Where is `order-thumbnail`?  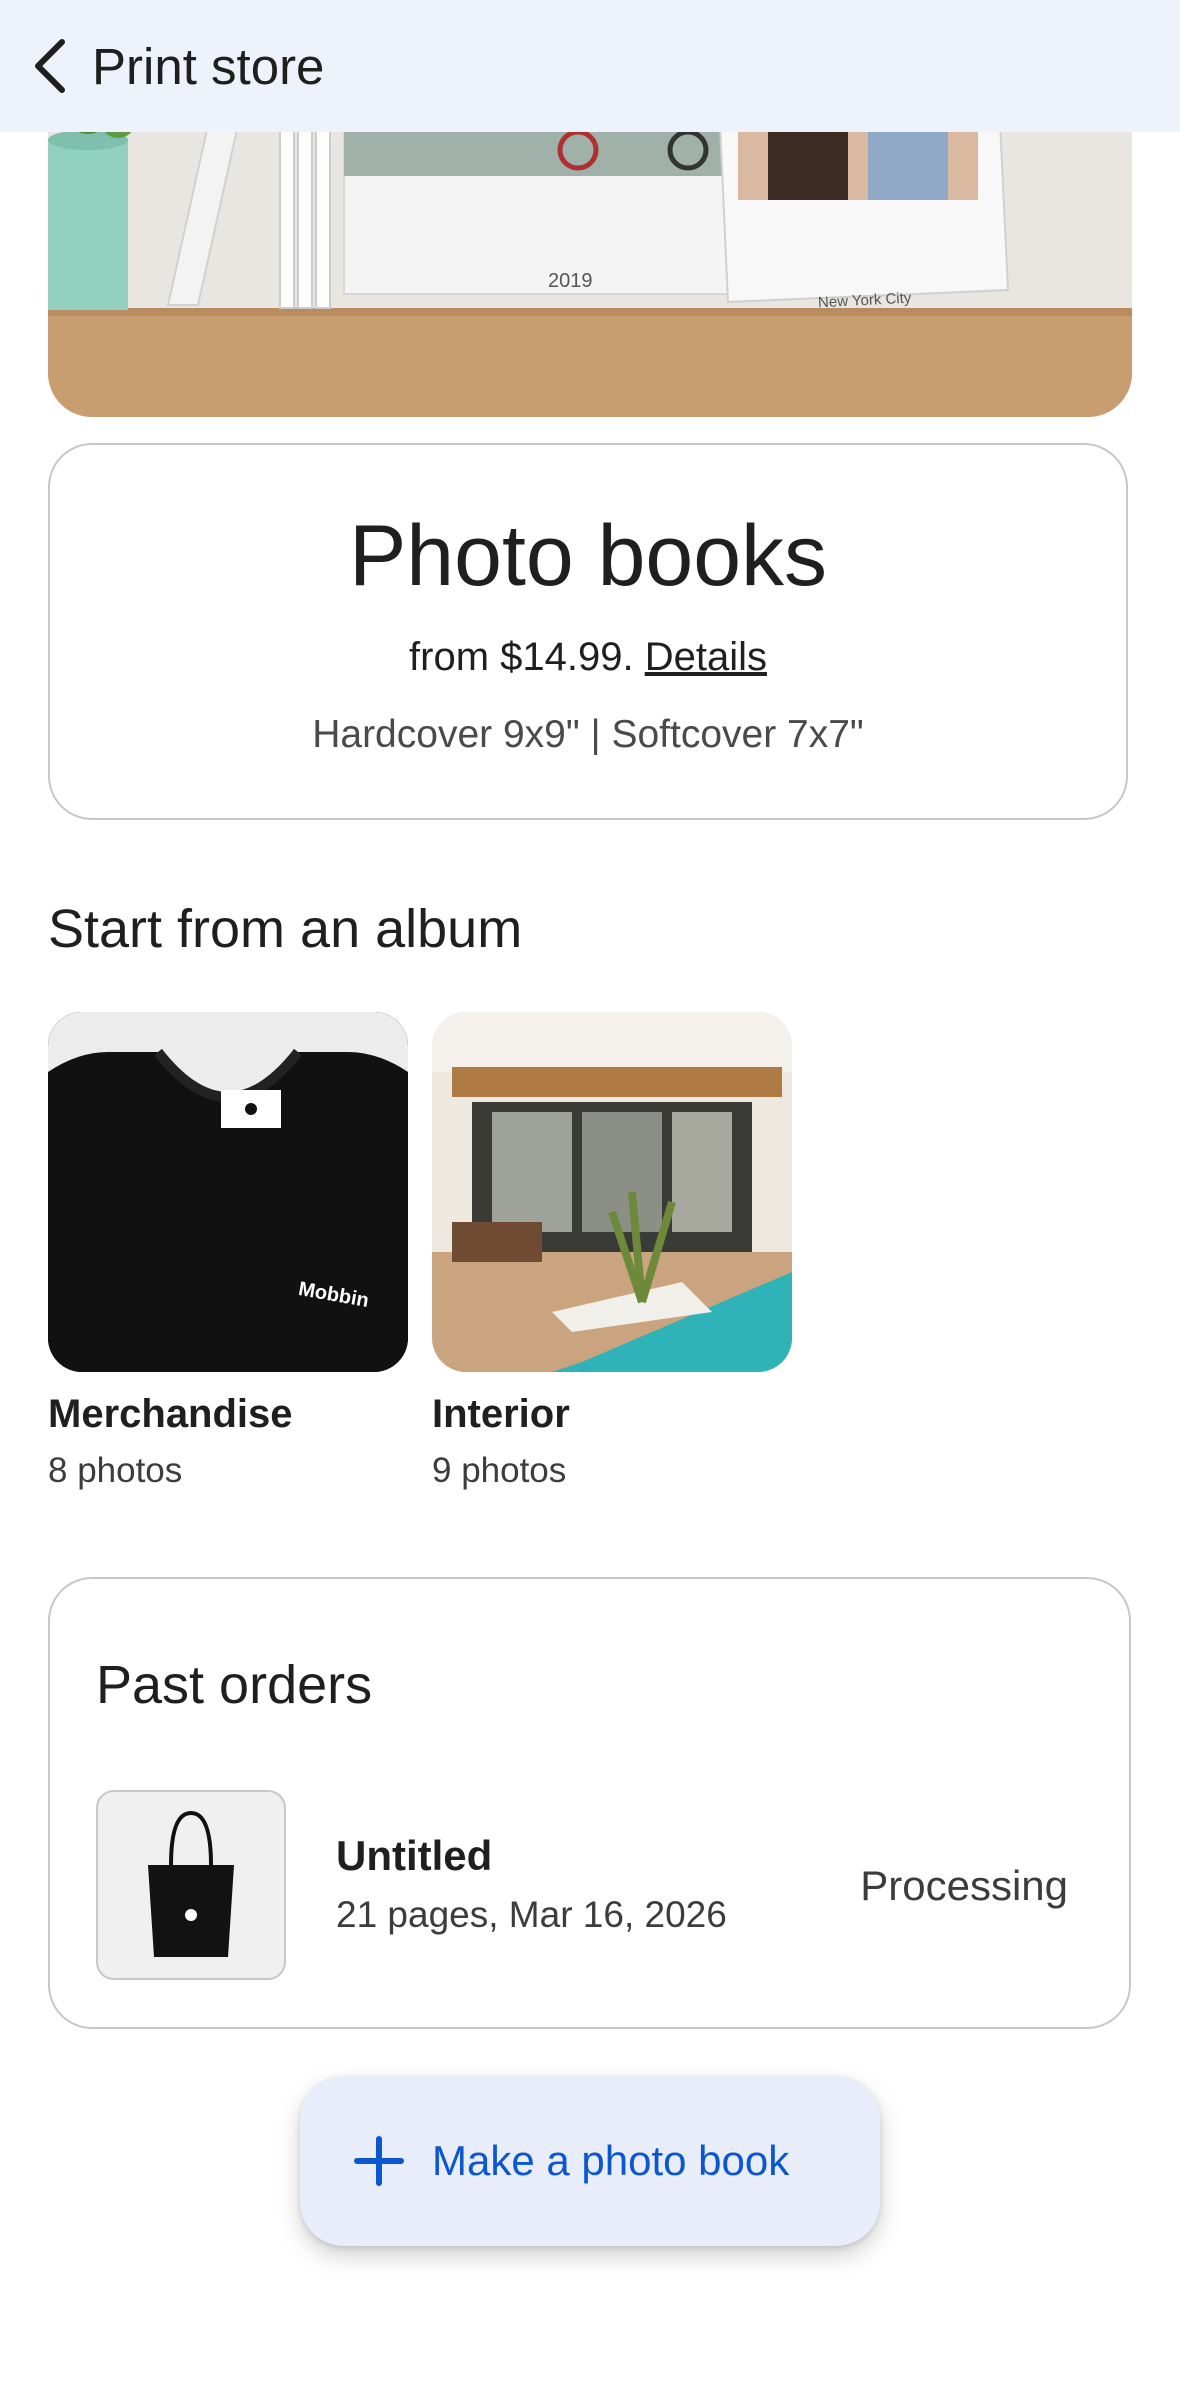
order-thumbnail is located at coordinates (191, 1885).